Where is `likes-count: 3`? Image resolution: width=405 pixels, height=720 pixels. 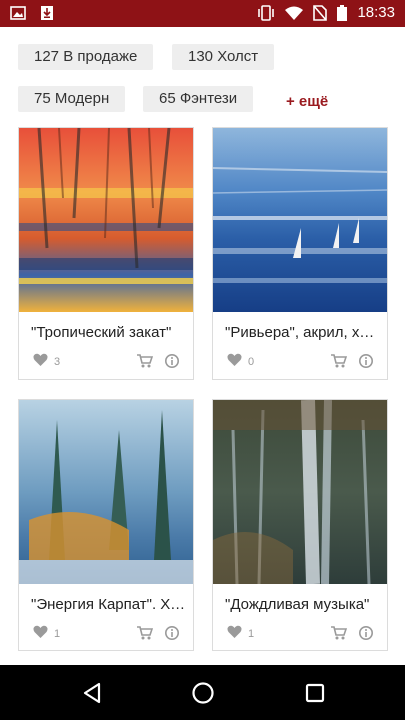
likes-count: 3 is located at coordinates (57, 361).